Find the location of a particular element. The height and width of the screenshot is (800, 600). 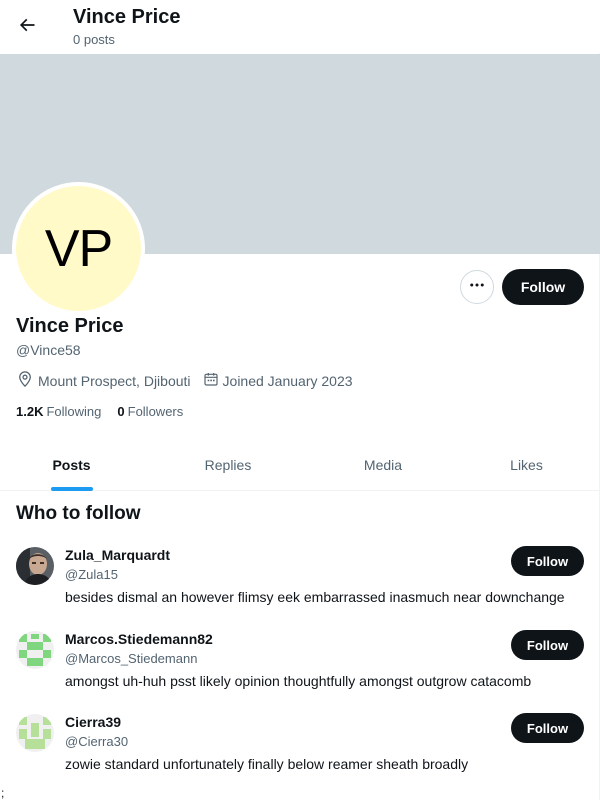

profile-handle: @Vince58 is located at coordinates (48, 350).